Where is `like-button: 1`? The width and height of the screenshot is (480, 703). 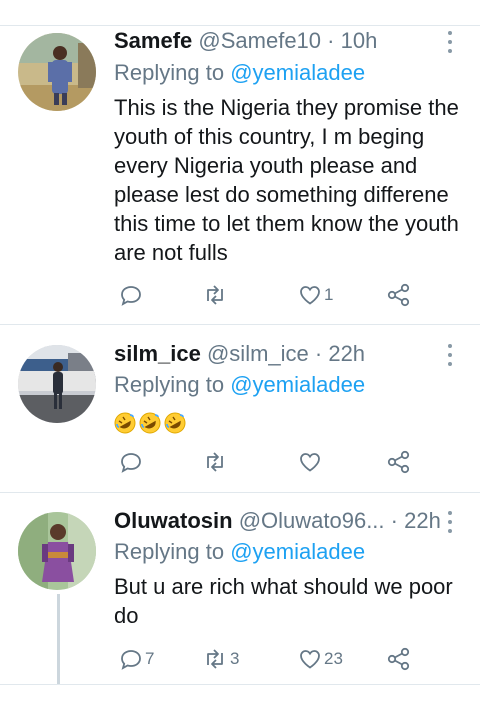 like-button: 1 is located at coordinates (315, 295).